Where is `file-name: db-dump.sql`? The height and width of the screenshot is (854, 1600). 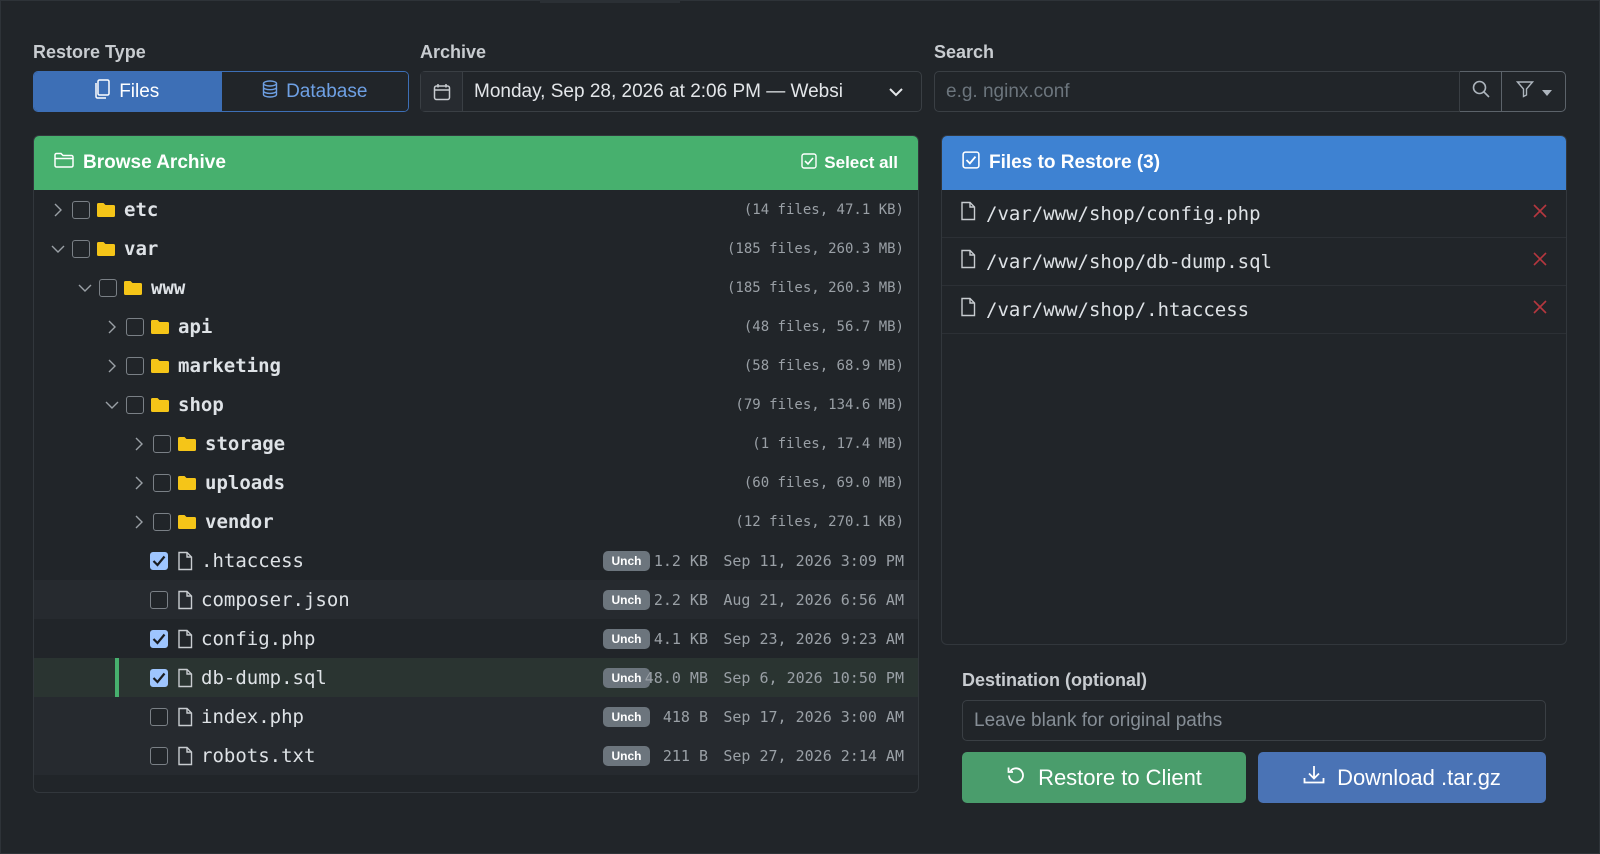
file-name: db-dump.sql is located at coordinates (264, 677).